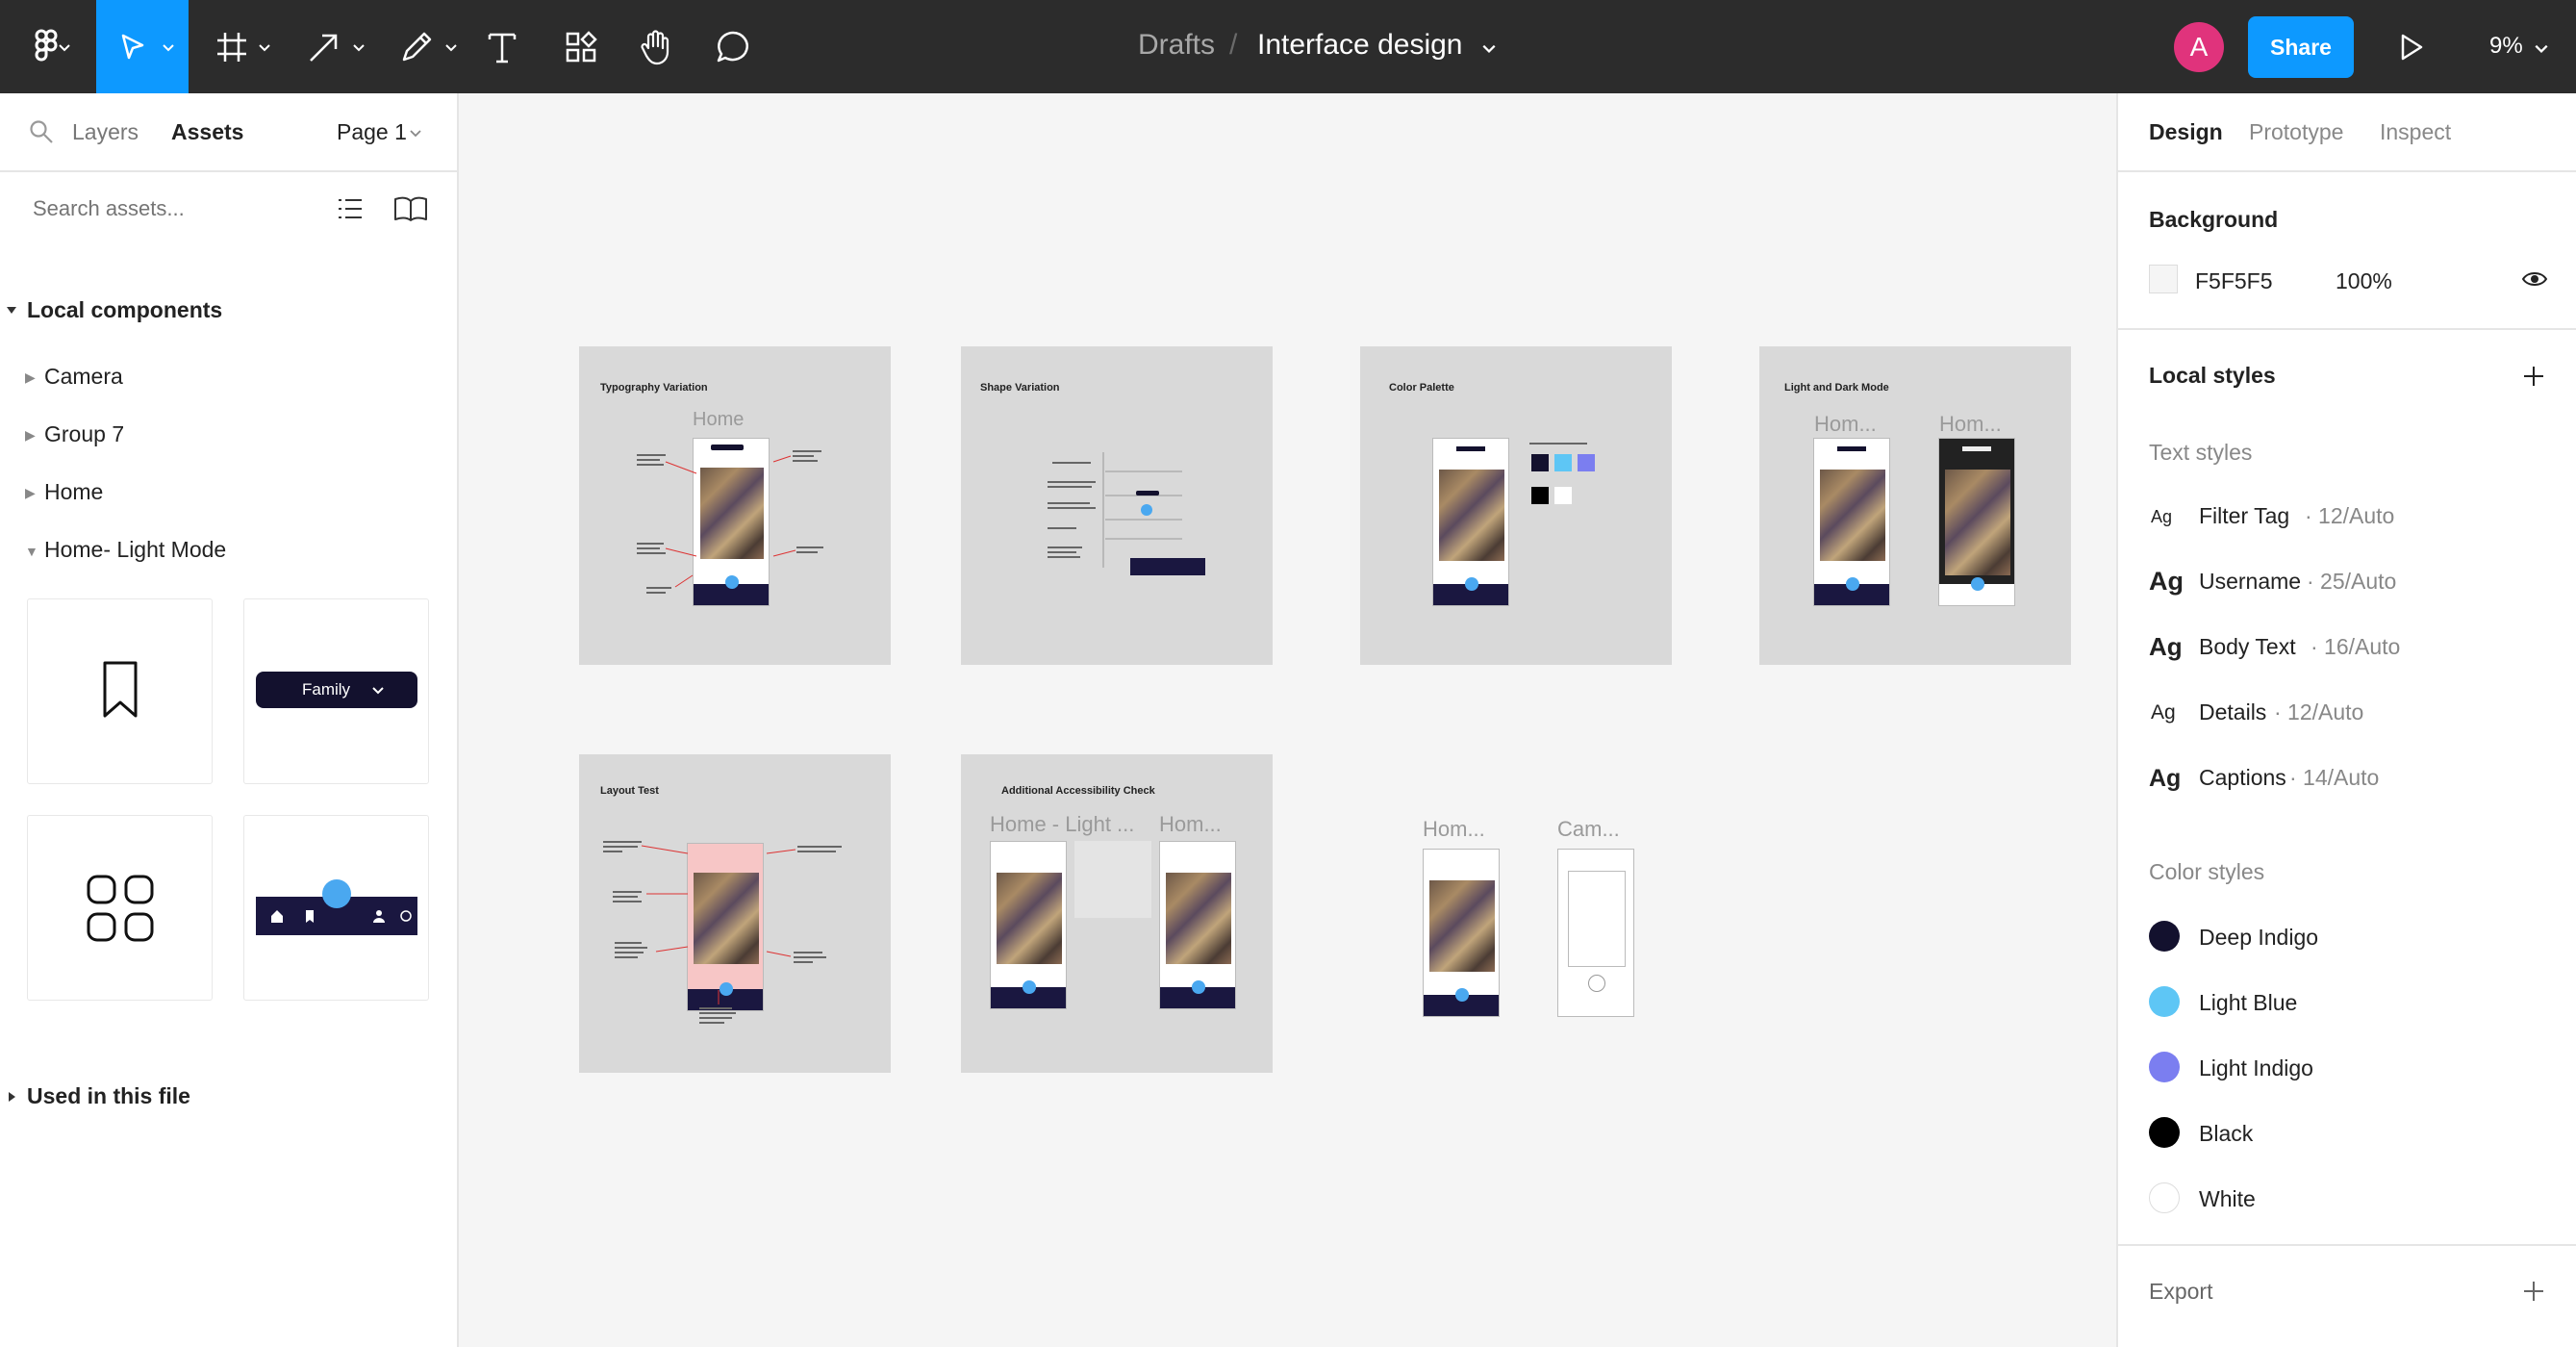  What do you see at coordinates (372, 132) in the screenshot?
I see `page-selector: Page 1` at bounding box center [372, 132].